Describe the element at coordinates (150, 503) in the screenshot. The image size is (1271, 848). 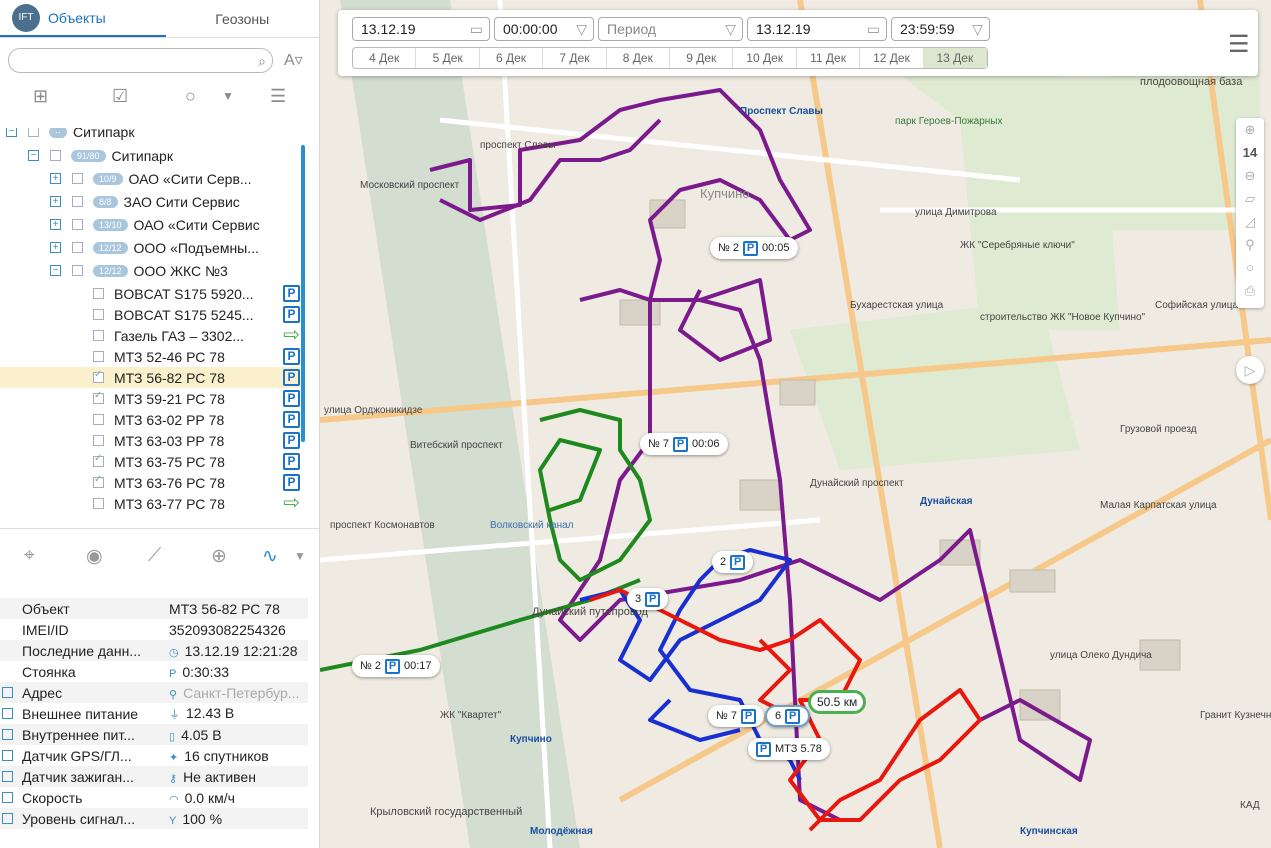
I see `tree-object: МТЗ 63-77 РС 78 ⇨` at that location.